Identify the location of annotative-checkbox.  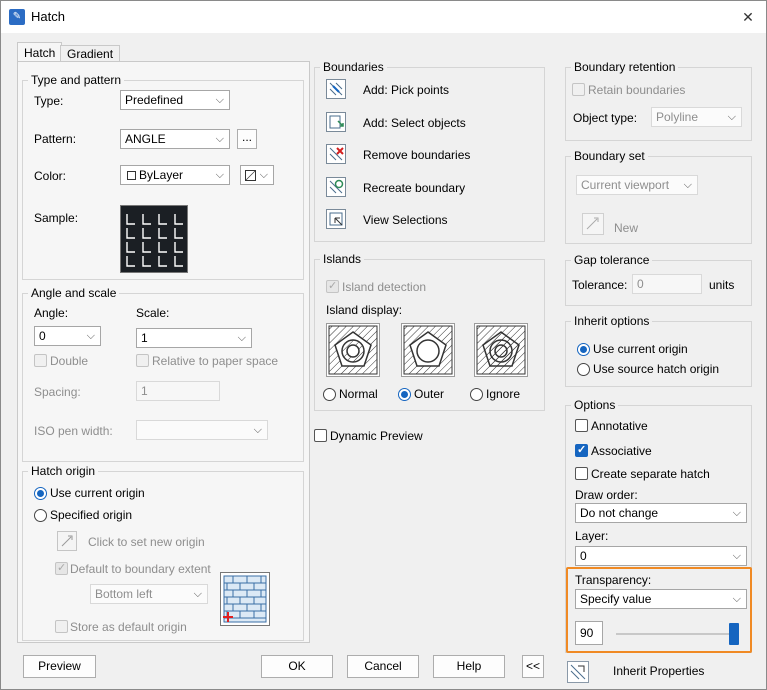
(581, 425).